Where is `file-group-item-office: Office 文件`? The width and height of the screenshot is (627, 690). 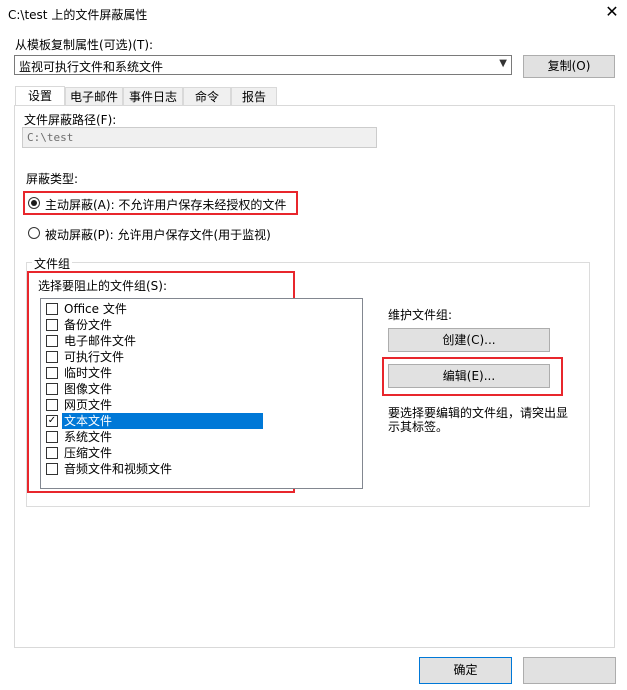 file-group-item-office: Office 文件 is located at coordinates (162, 309).